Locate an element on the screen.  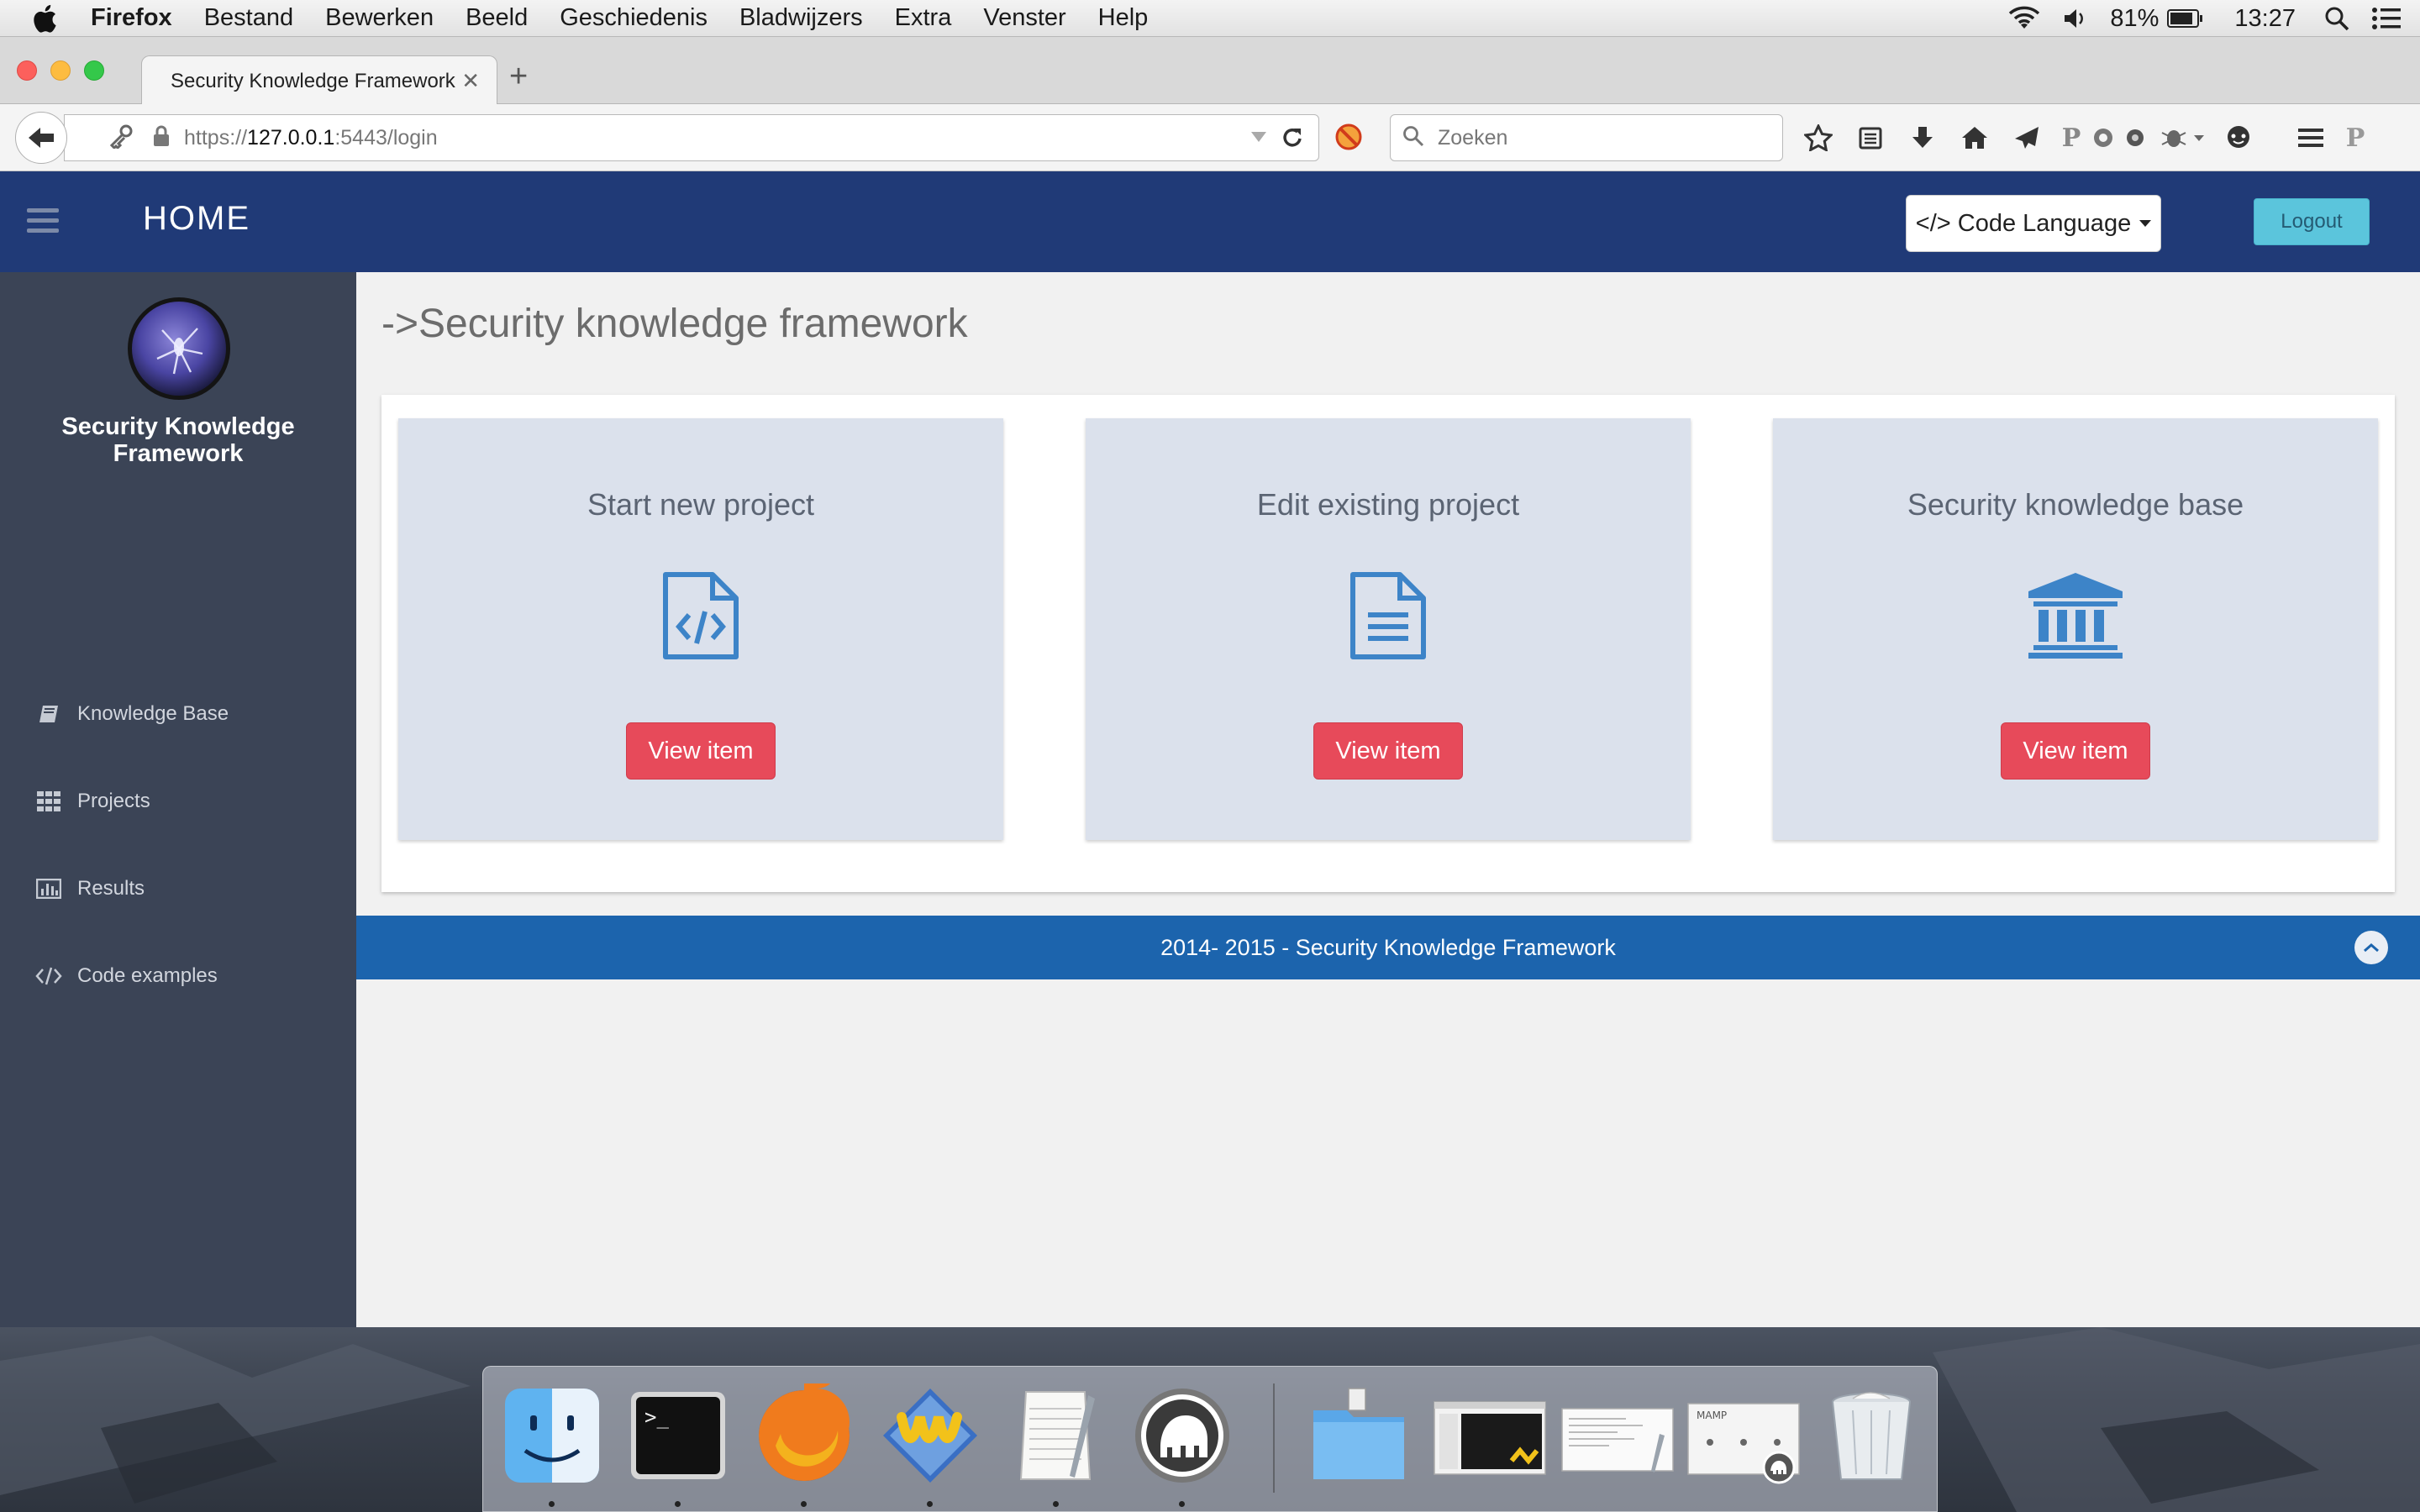
svg-text: MAMP is located at coordinates (1712, 1415).